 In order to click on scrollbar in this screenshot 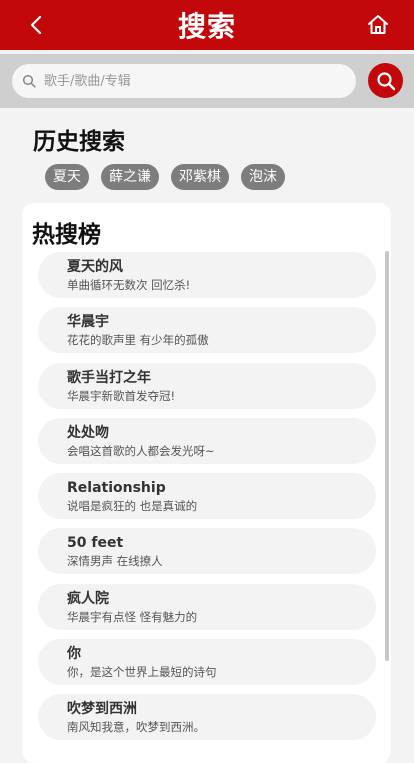, I will do `click(387, 456)`.